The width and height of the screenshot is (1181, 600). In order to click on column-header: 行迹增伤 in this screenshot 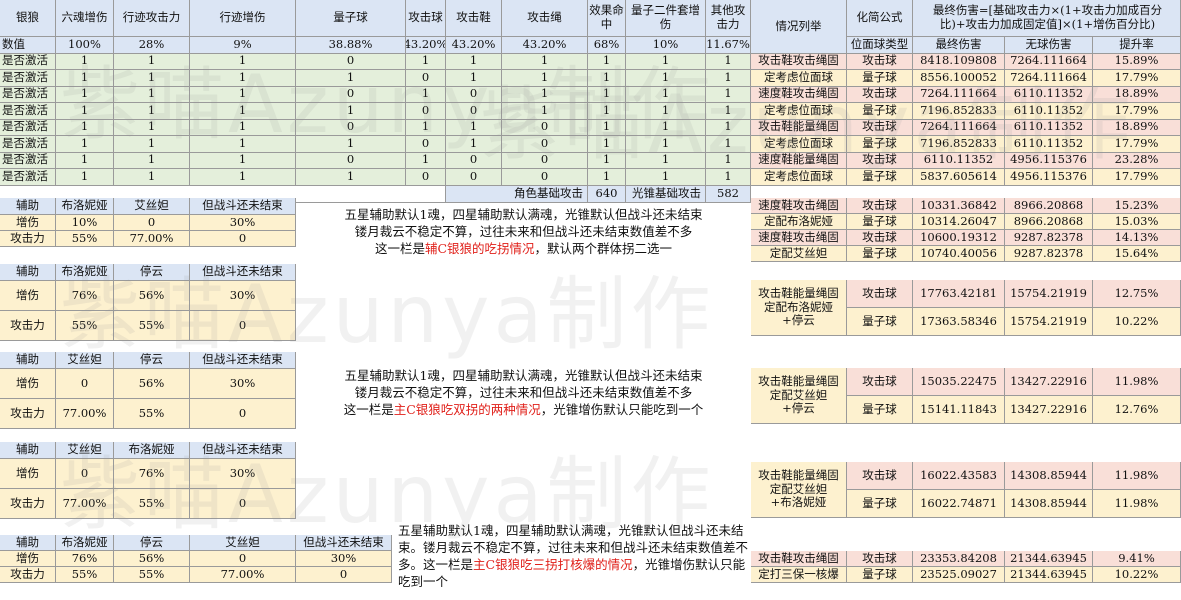, I will do `click(243, 18)`.